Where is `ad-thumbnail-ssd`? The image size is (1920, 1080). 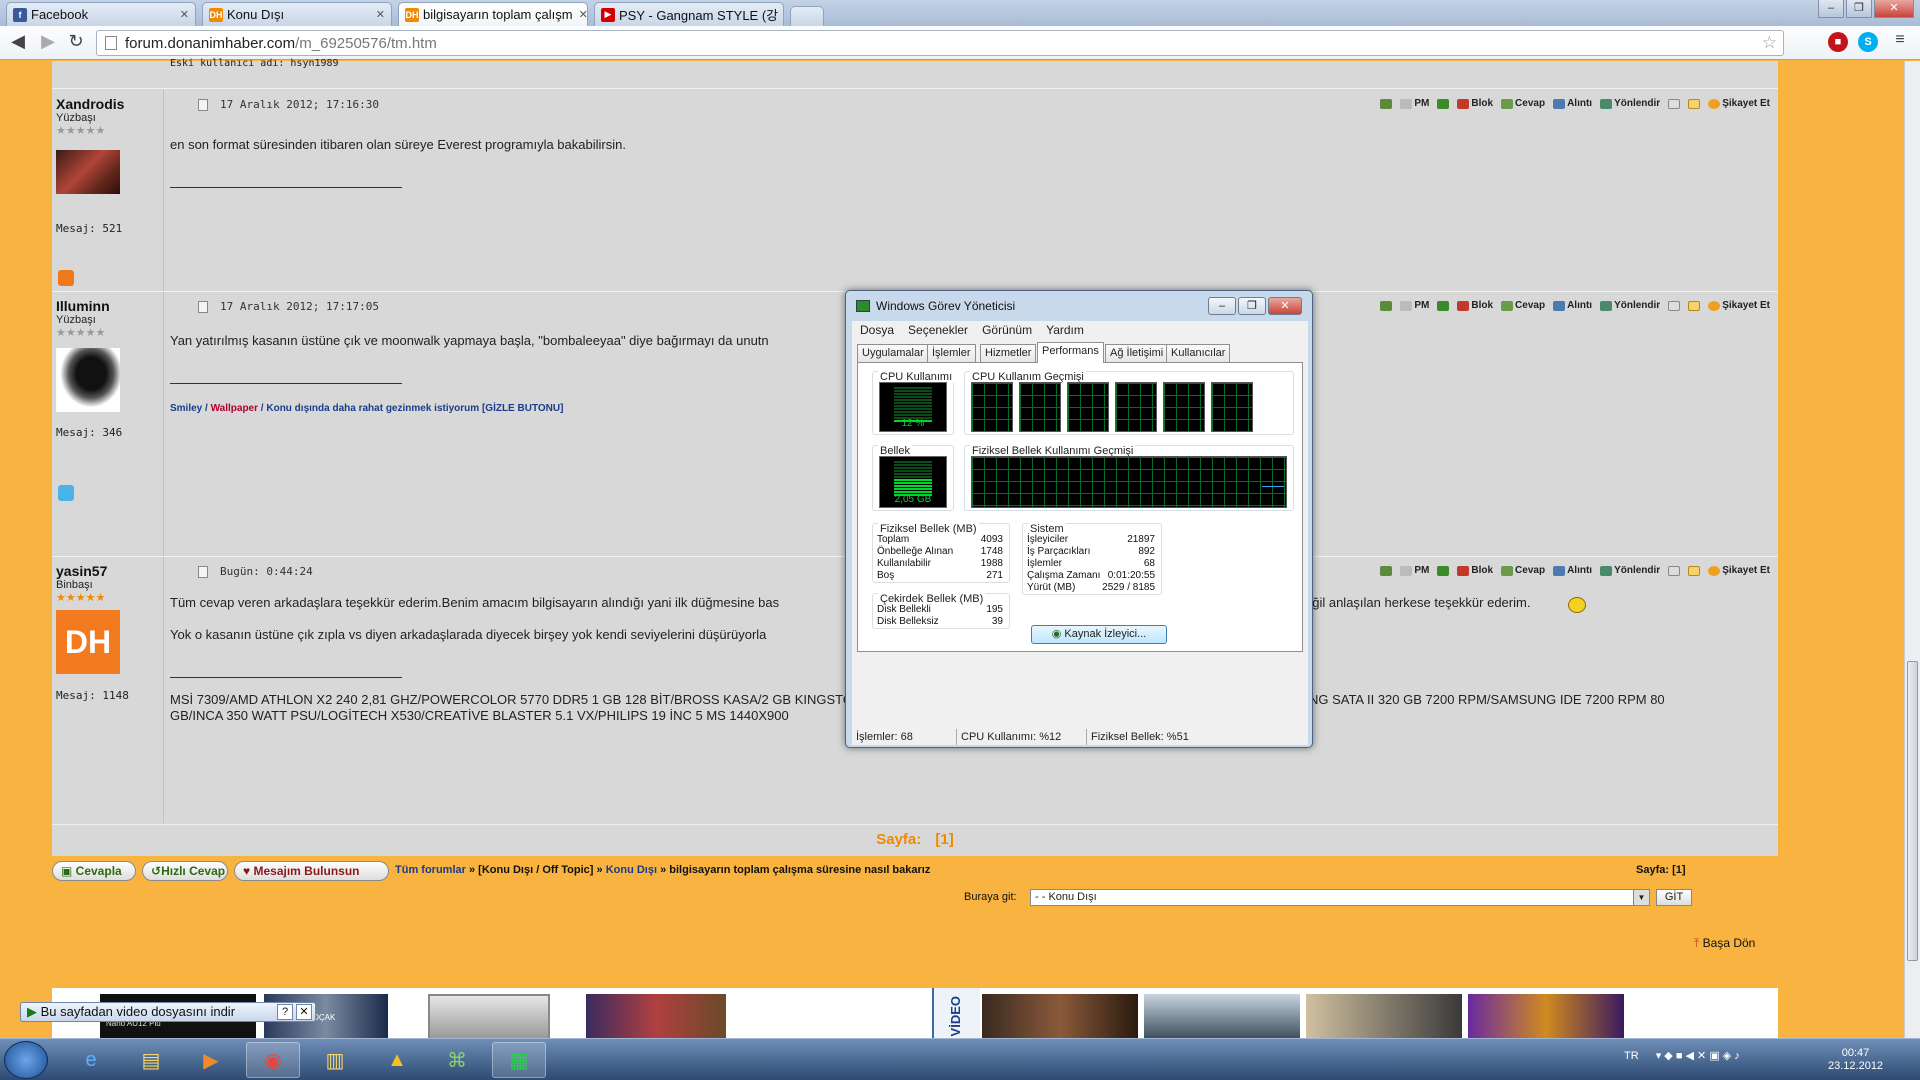 ad-thumbnail-ssd is located at coordinates (489, 1017).